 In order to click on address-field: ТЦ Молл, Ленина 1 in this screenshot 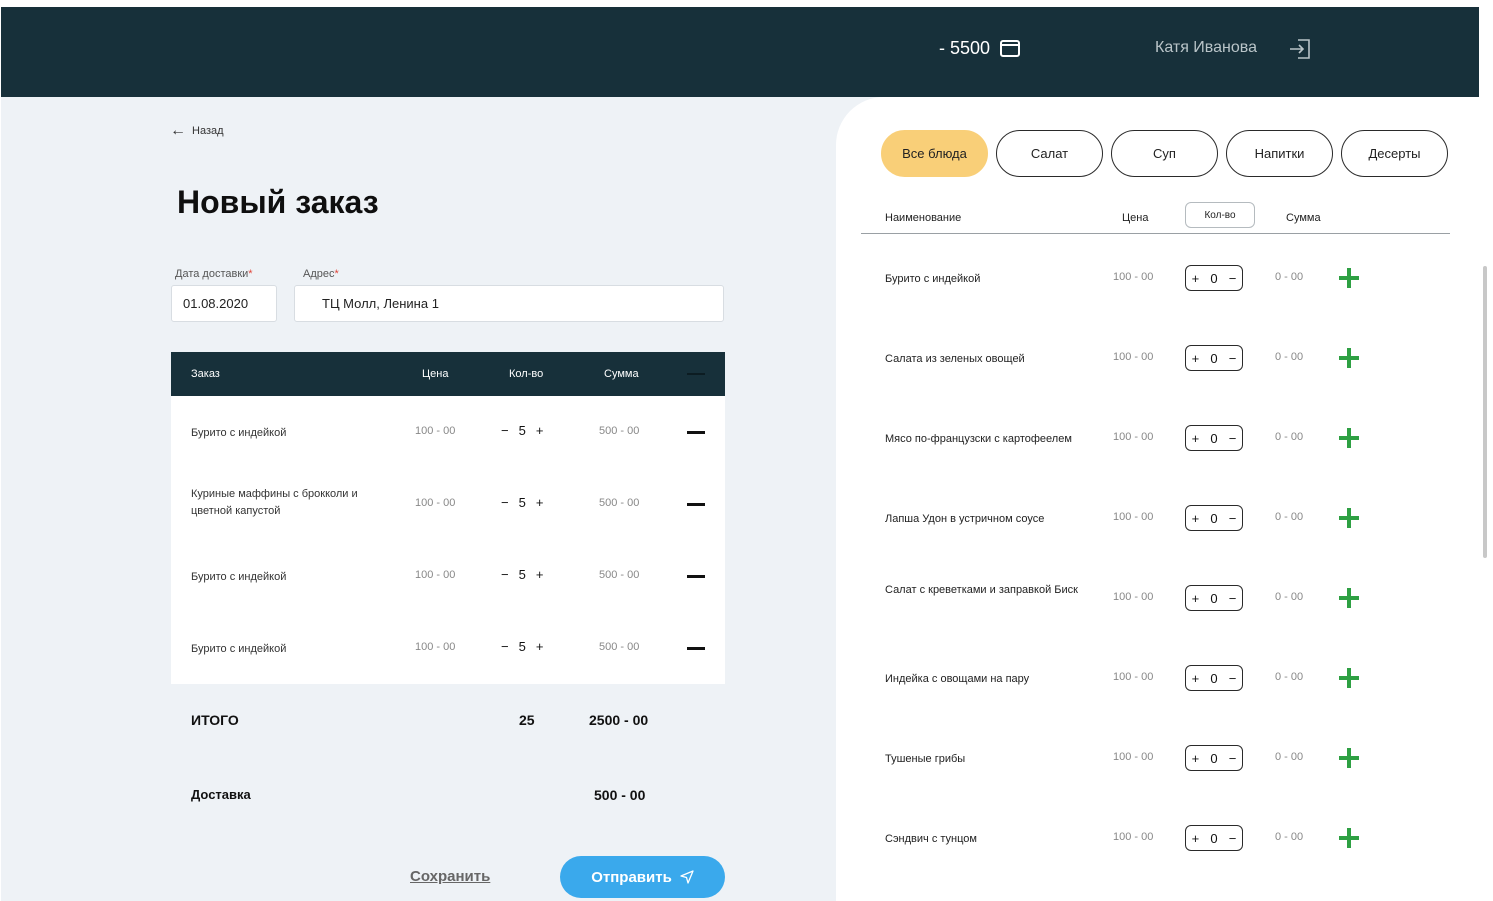, I will do `click(509, 303)`.